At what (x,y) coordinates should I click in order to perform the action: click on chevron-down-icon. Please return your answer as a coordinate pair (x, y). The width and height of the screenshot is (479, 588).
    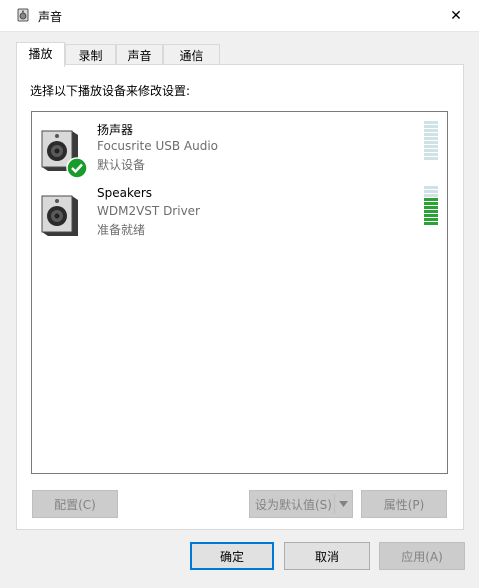
    Looking at the image, I should click on (343, 504).